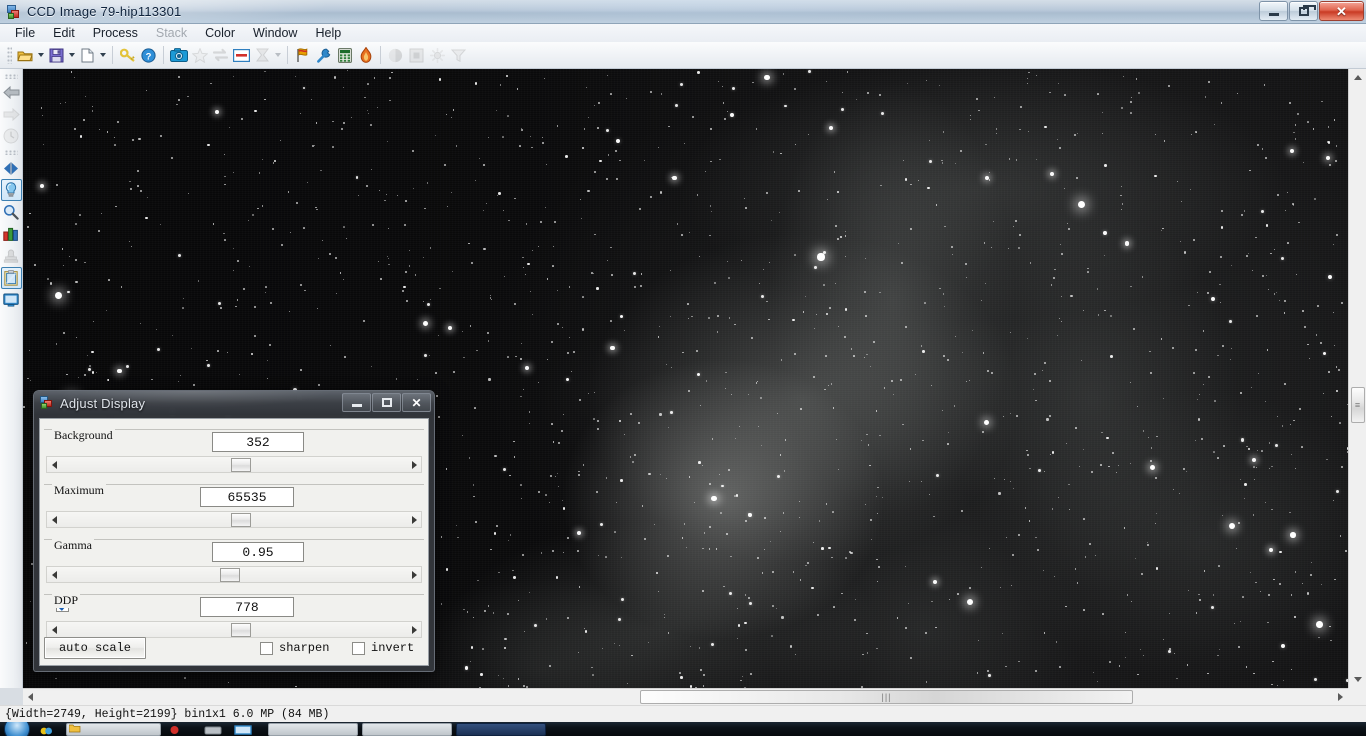  Describe the element at coordinates (886, 697) in the screenshot. I see `horizontal-scrollbar-thumb: |||` at that location.